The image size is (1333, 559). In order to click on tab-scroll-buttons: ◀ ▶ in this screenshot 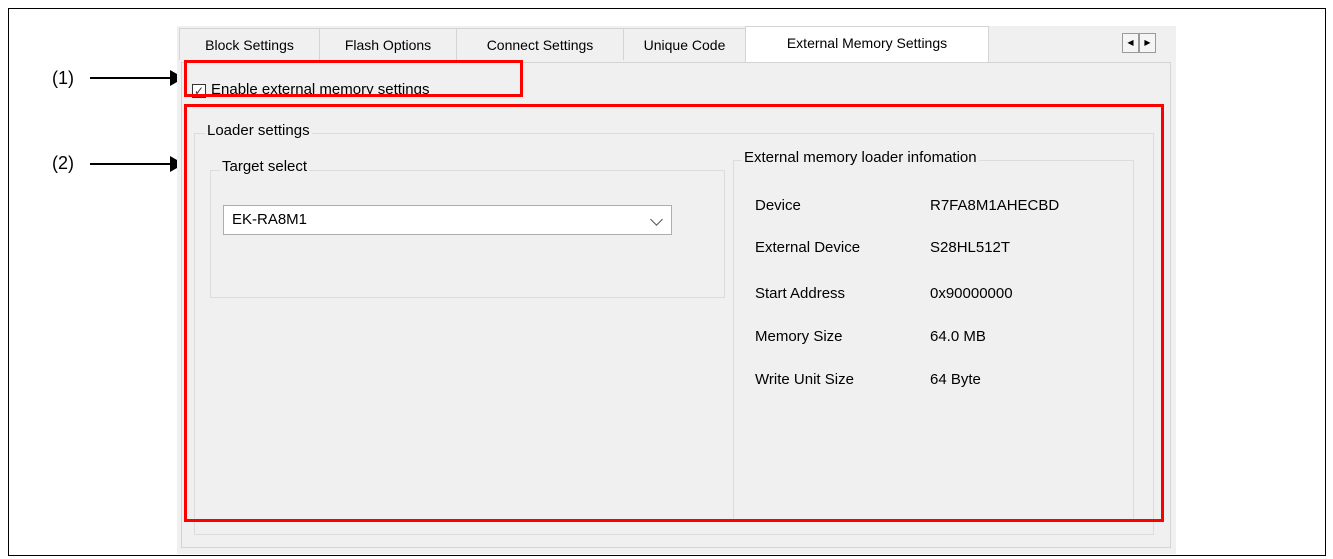, I will do `click(1139, 43)`.